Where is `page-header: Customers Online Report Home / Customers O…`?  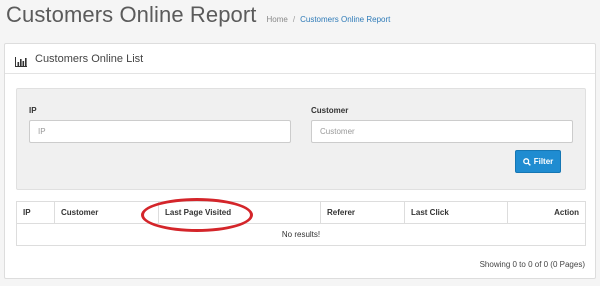 page-header: Customers Online Report Home / Customers O… is located at coordinates (198, 18).